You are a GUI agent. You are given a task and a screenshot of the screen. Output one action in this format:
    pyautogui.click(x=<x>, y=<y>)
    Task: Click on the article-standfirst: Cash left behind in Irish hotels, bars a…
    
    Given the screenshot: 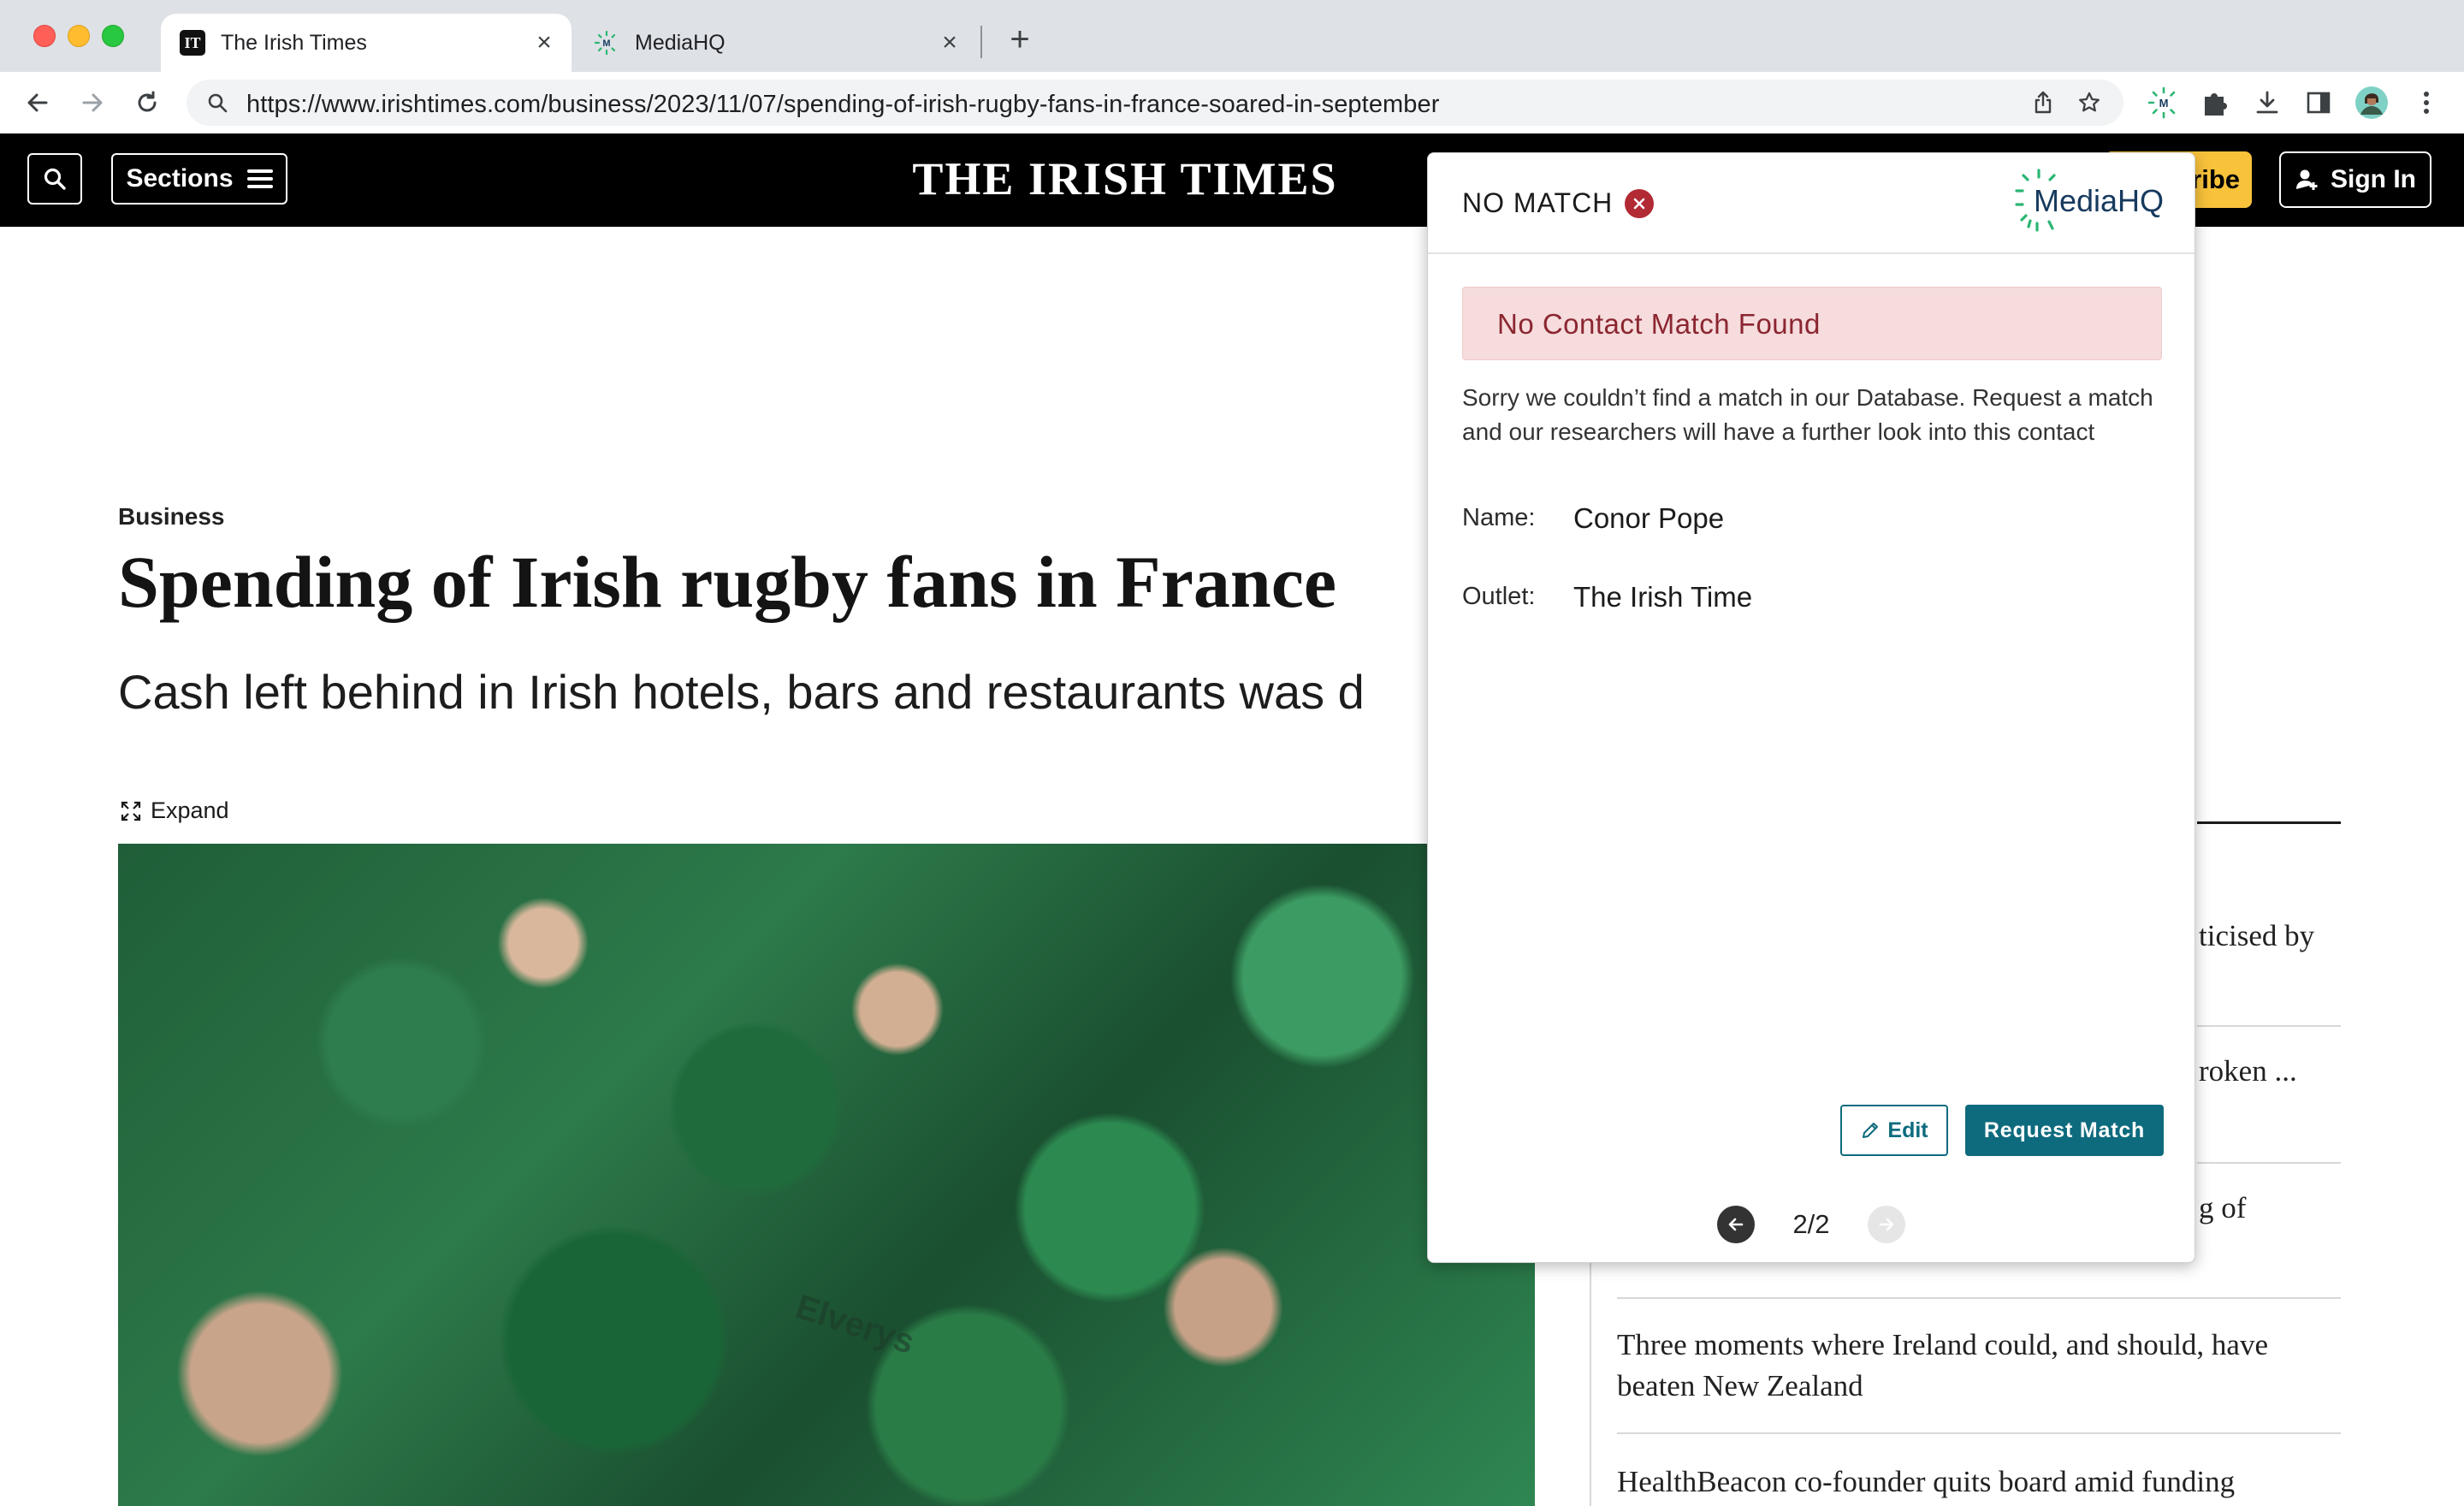 What is the action you would take?
    pyautogui.click(x=741, y=692)
    